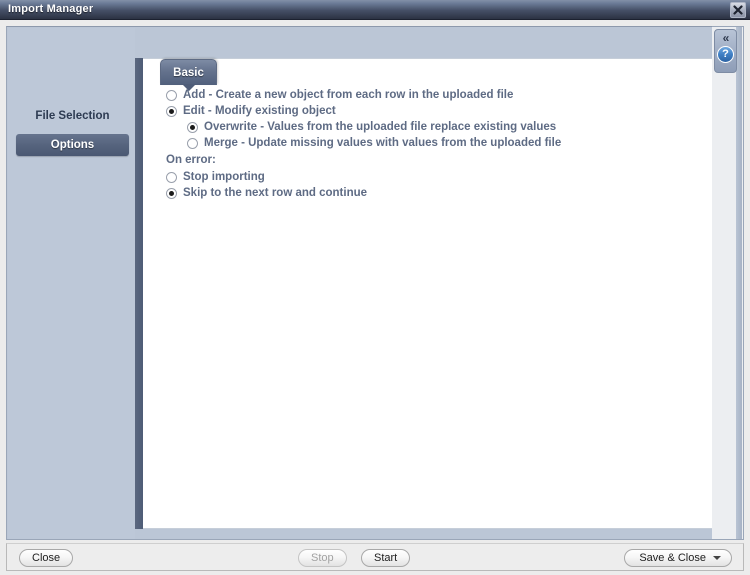  I want to click on tab-label: Basic, so click(188, 72).